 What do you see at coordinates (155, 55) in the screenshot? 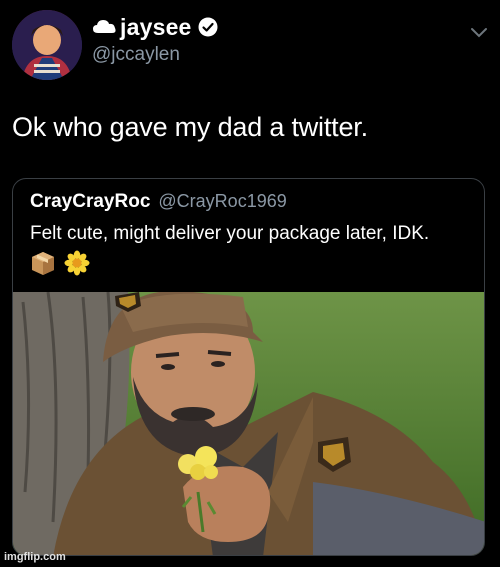
I see `handle: @jccaylen` at bounding box center [155, 55].